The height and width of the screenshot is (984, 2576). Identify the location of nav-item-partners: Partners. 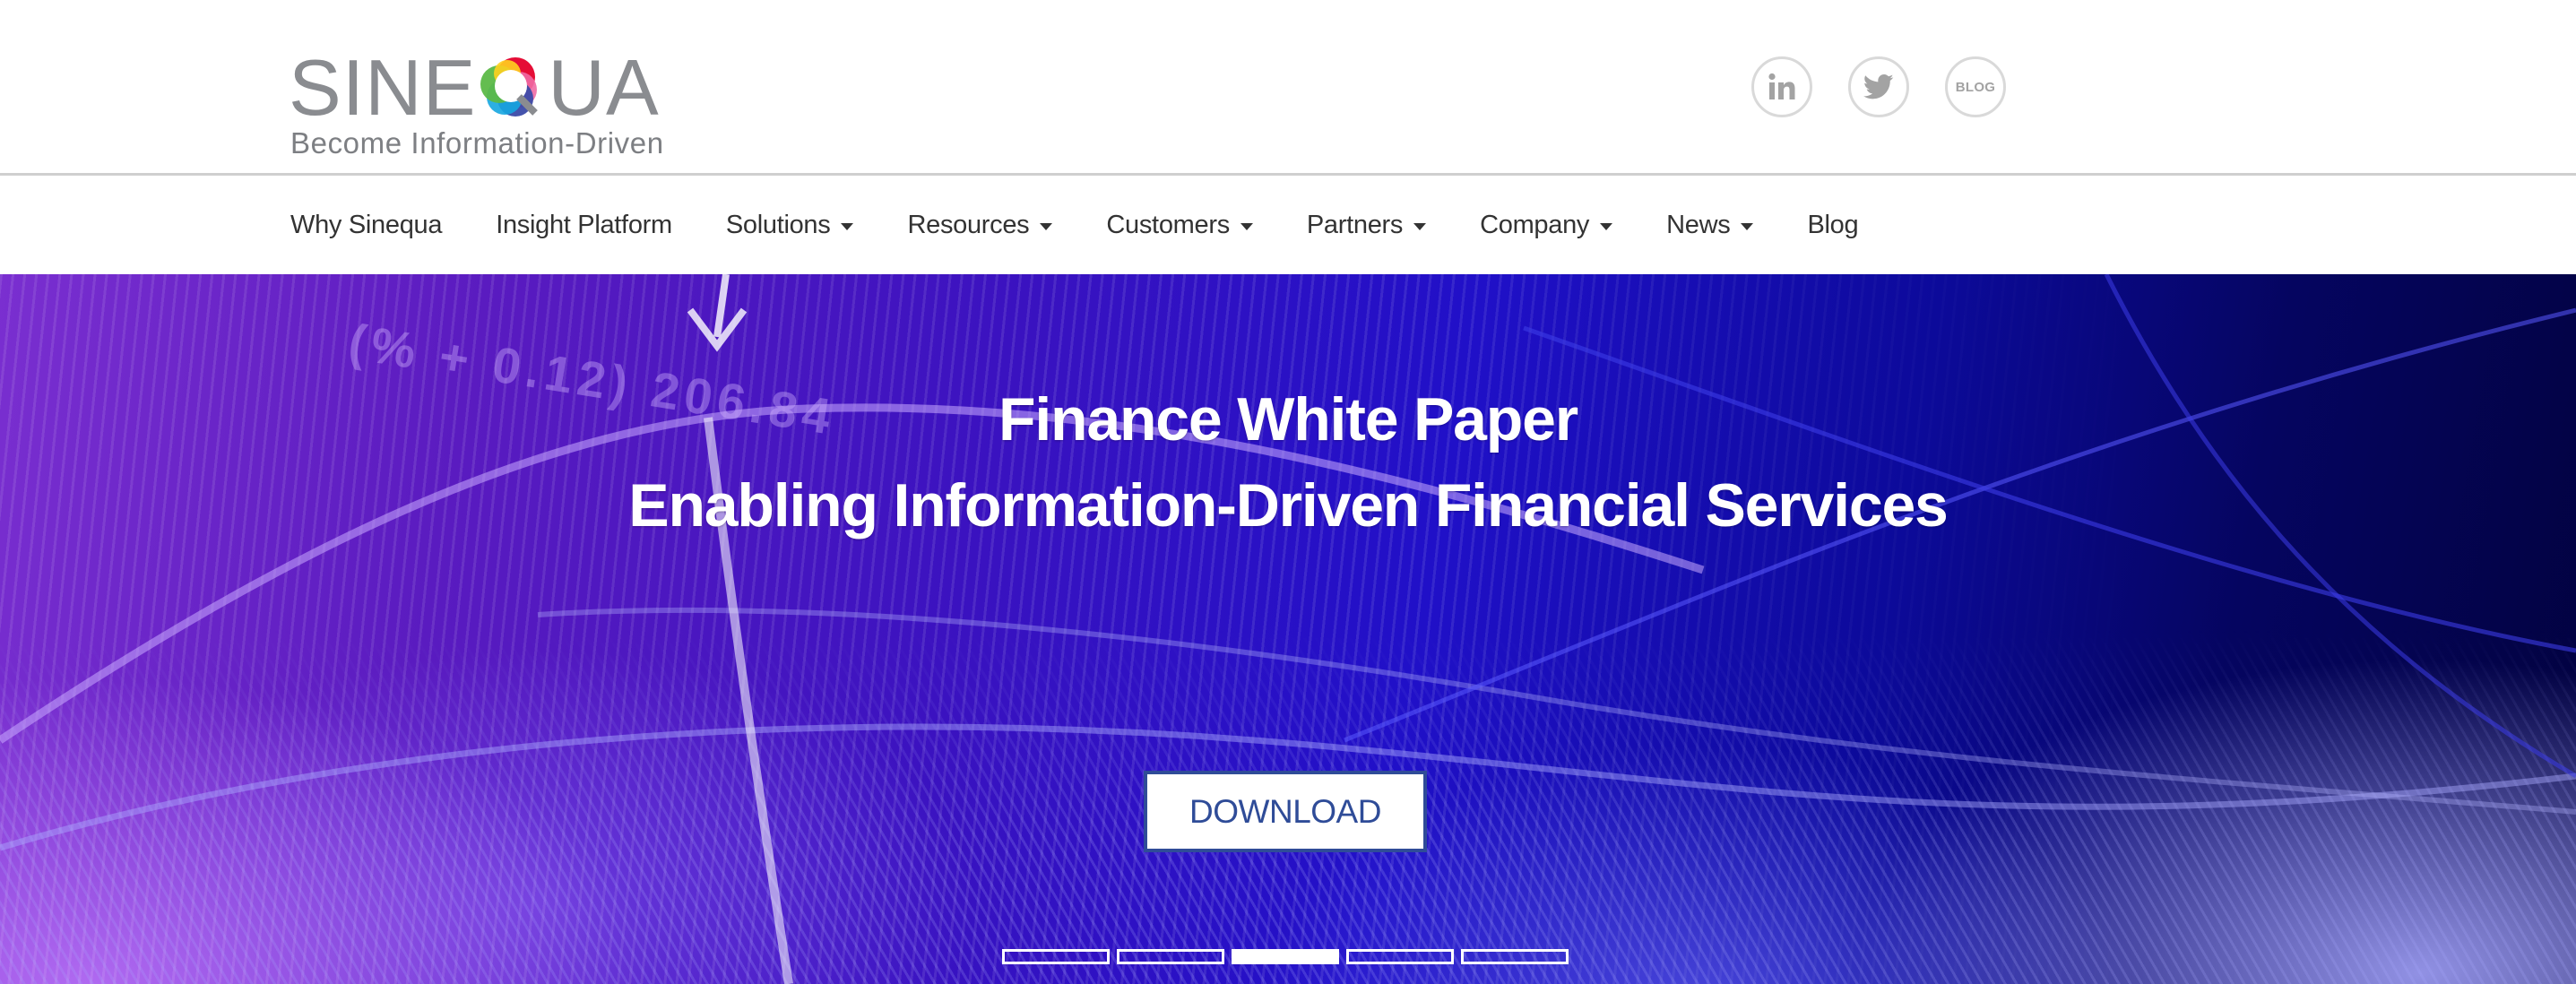
(1366, 225).